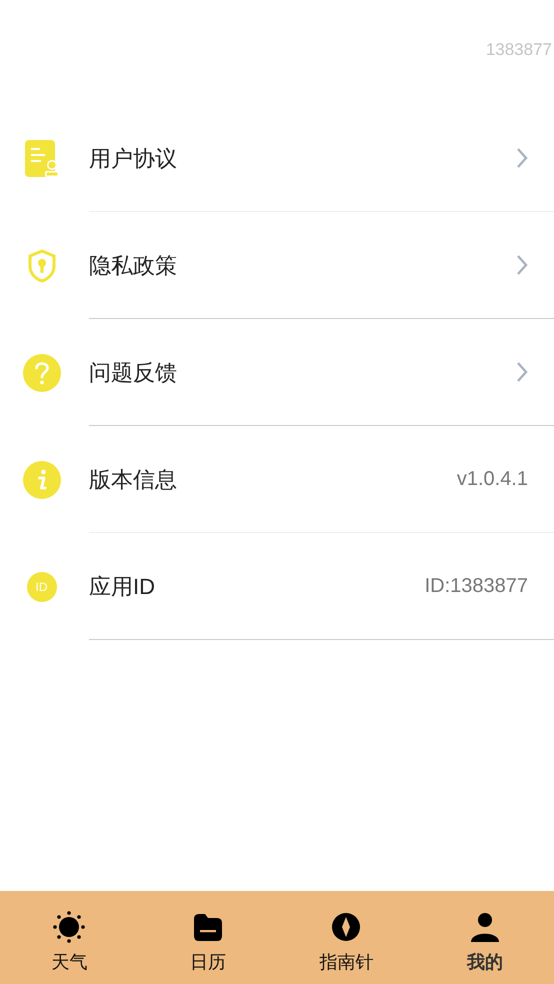 The image size is (554, 984). Describe the element at coordinates (41, 159) in the screenshot. I see `document-icon` at that location.